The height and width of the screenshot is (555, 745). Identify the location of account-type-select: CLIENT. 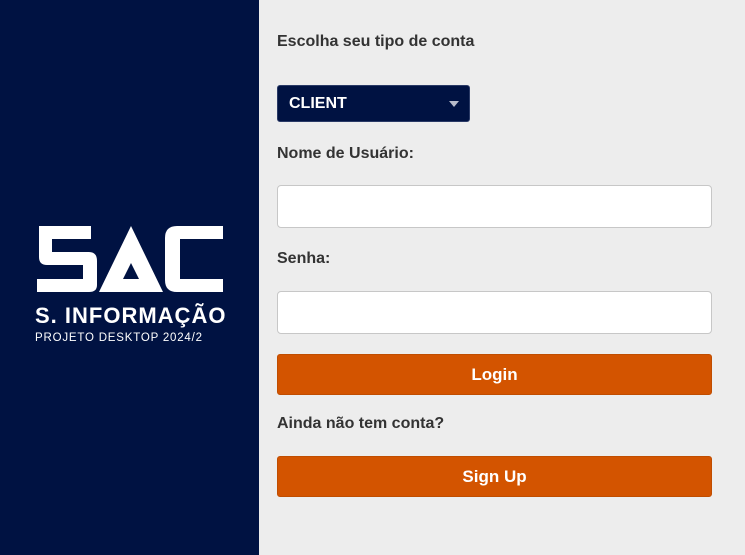
(373, 103).